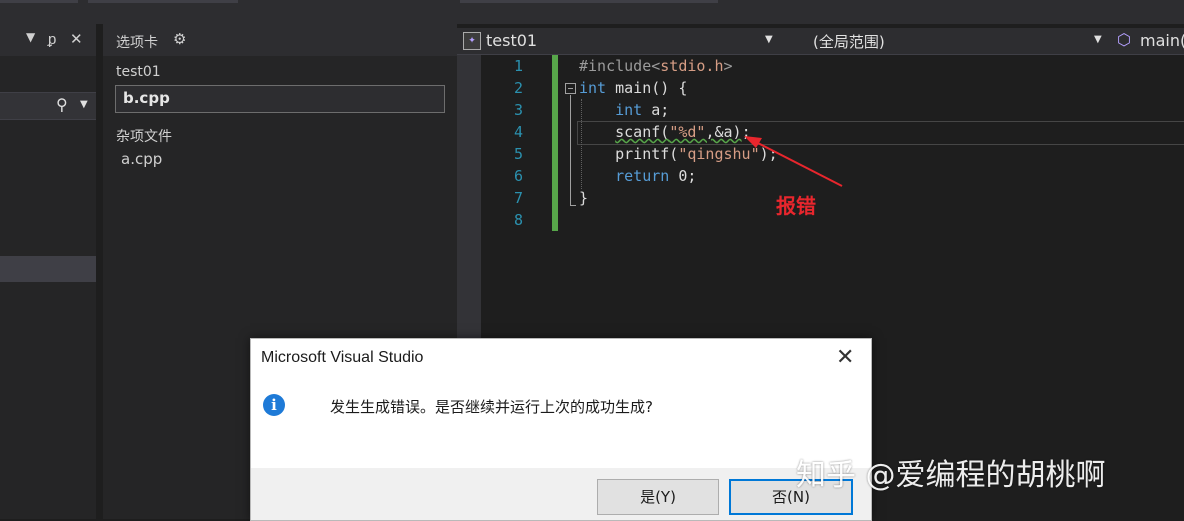 This screenshot has width=1184, height=521. I want to click on watermark: 知乎 @爱编程的胡桃啊, so click(951, 475).